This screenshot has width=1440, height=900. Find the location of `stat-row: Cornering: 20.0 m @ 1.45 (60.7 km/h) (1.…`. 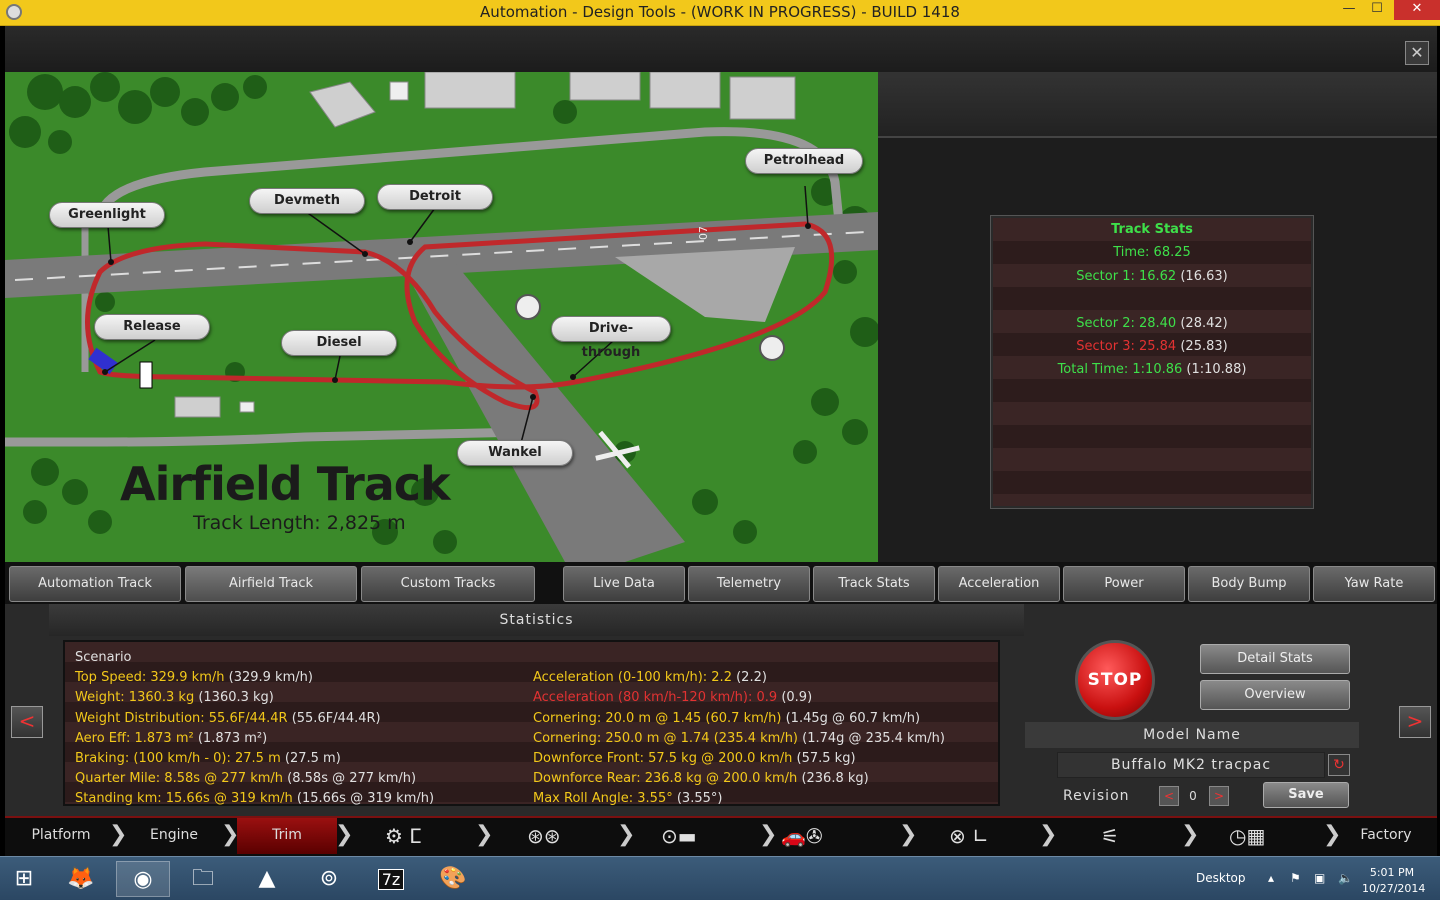

stat-row: Cornering: 20.0 m @ 1.45 (60.7 km/h) (1.… is located at coordinates (727, 718).